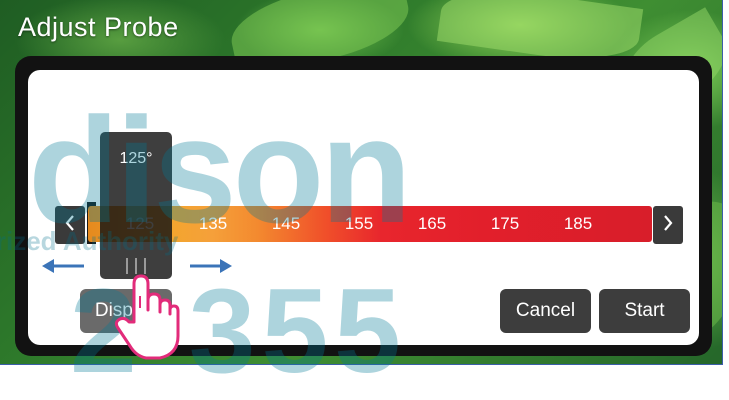 This screenshot has width=729, height=400. Describe the element at coordinates (644, 311) in the screenshot. I see `start-button: Start` at that location.